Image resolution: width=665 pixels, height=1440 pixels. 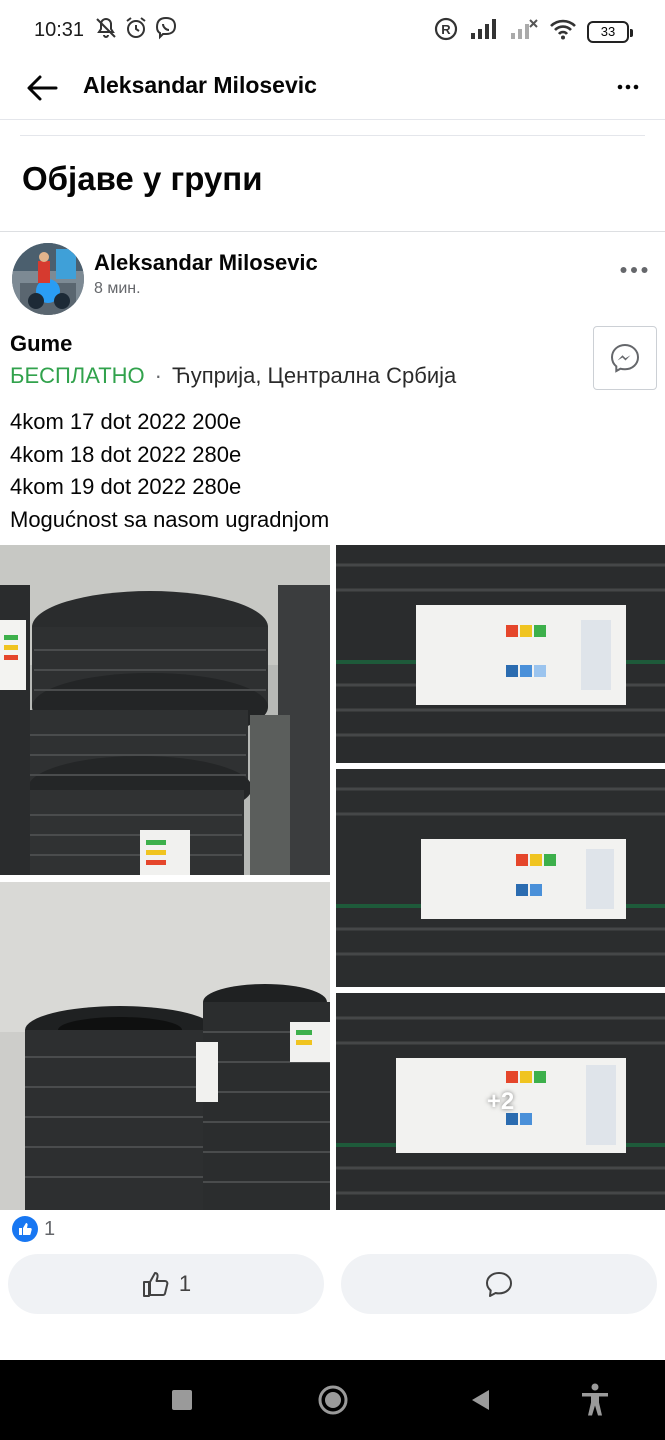 What do you see at coordinates (155, 1284) in the screenshot?
I see `thumbs-up-icon` at bounding box center [155, 1284].